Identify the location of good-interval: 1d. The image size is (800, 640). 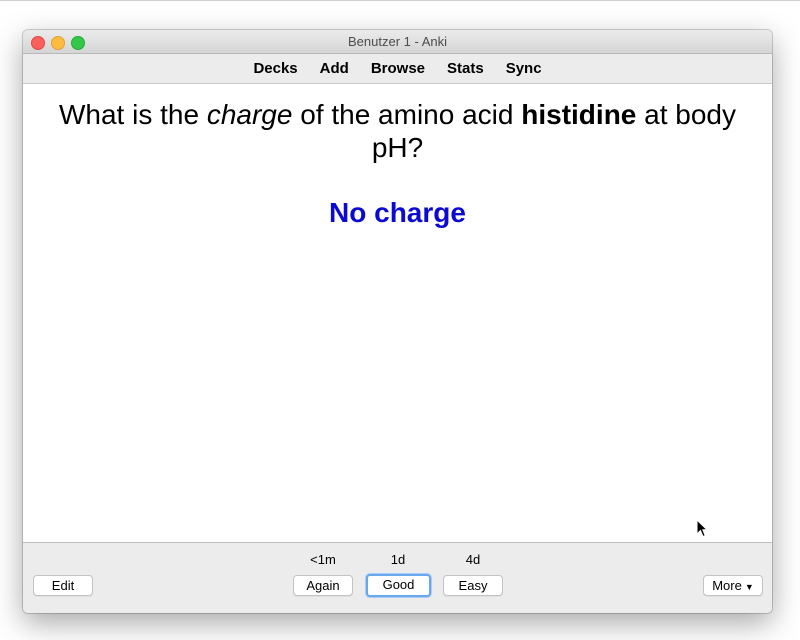
(398, 559).